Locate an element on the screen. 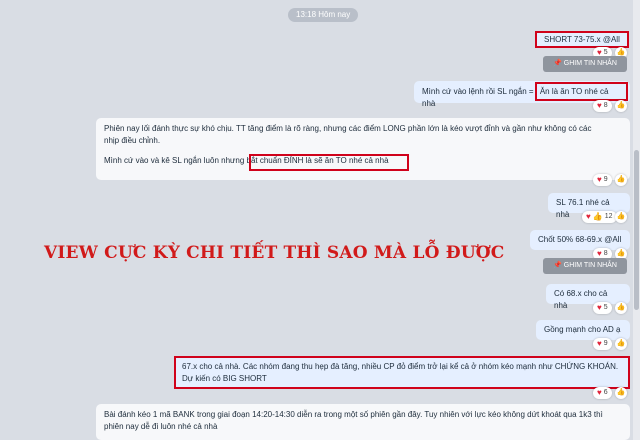  message-text: phiên nay dễ đi luôn nhé cả nhà is located at coordinates (161, 426).